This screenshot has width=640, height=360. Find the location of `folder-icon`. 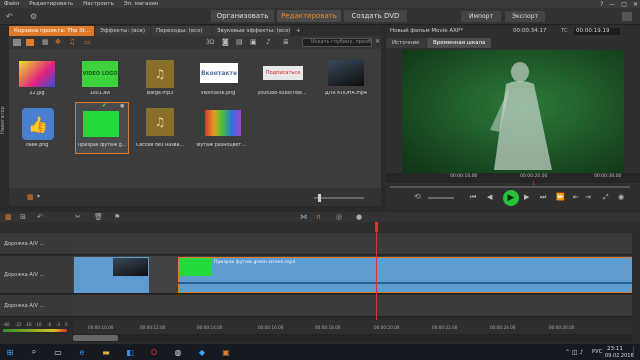

folder-icon is located at coordinates (17, 42).